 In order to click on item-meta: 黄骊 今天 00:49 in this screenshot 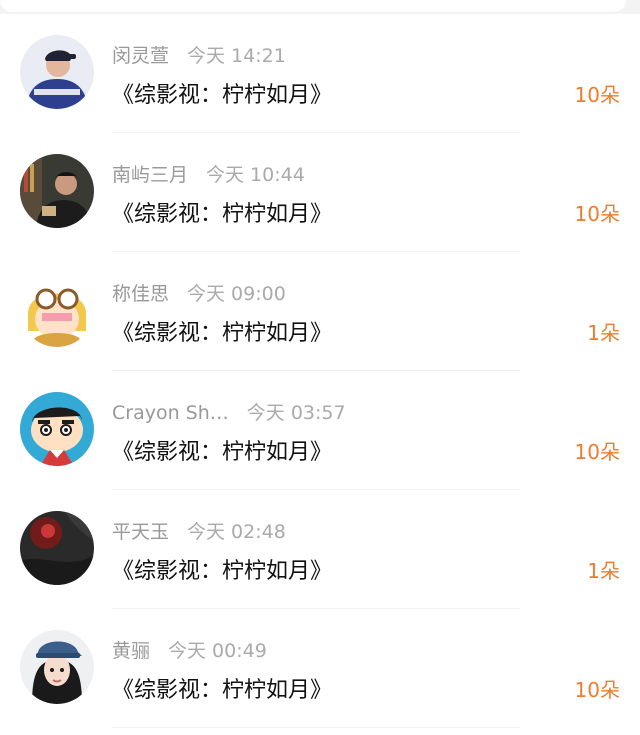, I will do `click(189, 649)`.